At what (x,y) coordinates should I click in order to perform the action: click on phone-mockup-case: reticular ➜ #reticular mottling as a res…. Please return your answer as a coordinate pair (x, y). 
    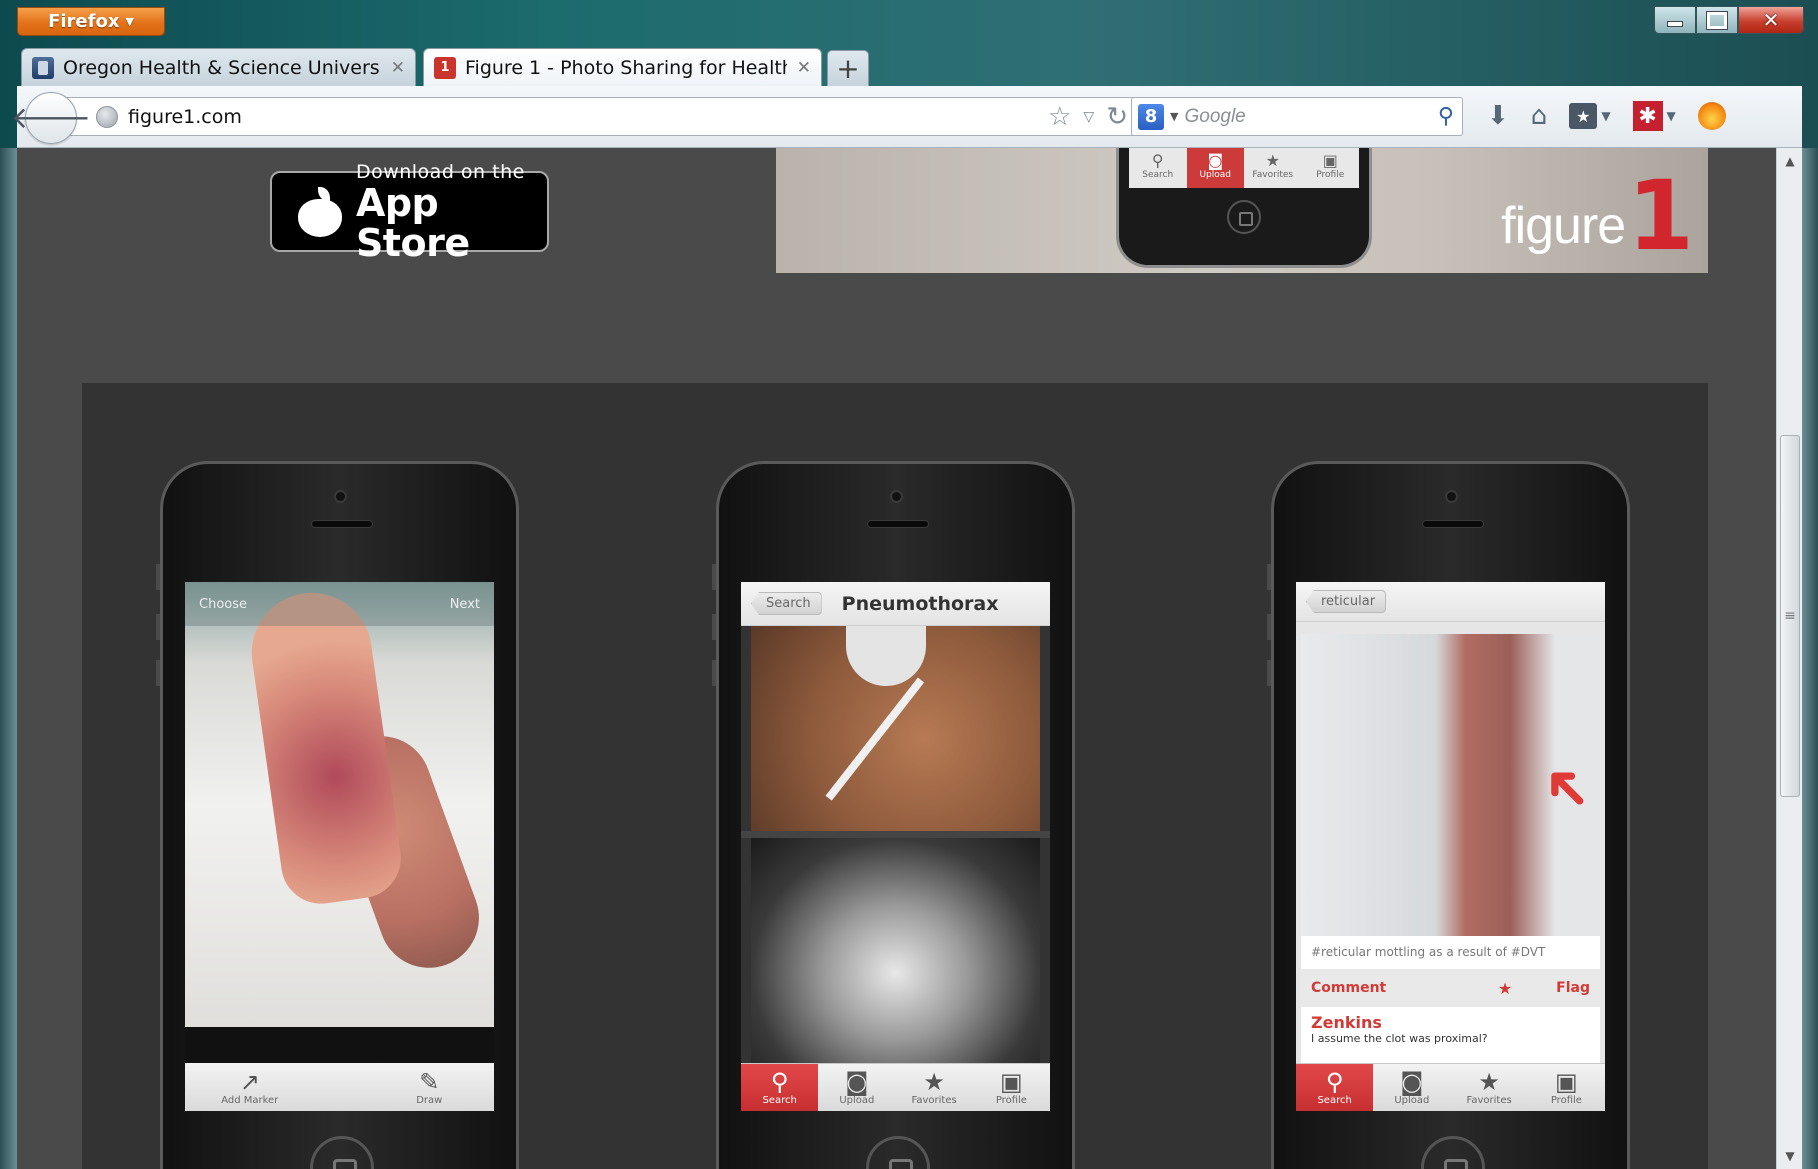
    Looking at the image, I should click on (1448, 815).